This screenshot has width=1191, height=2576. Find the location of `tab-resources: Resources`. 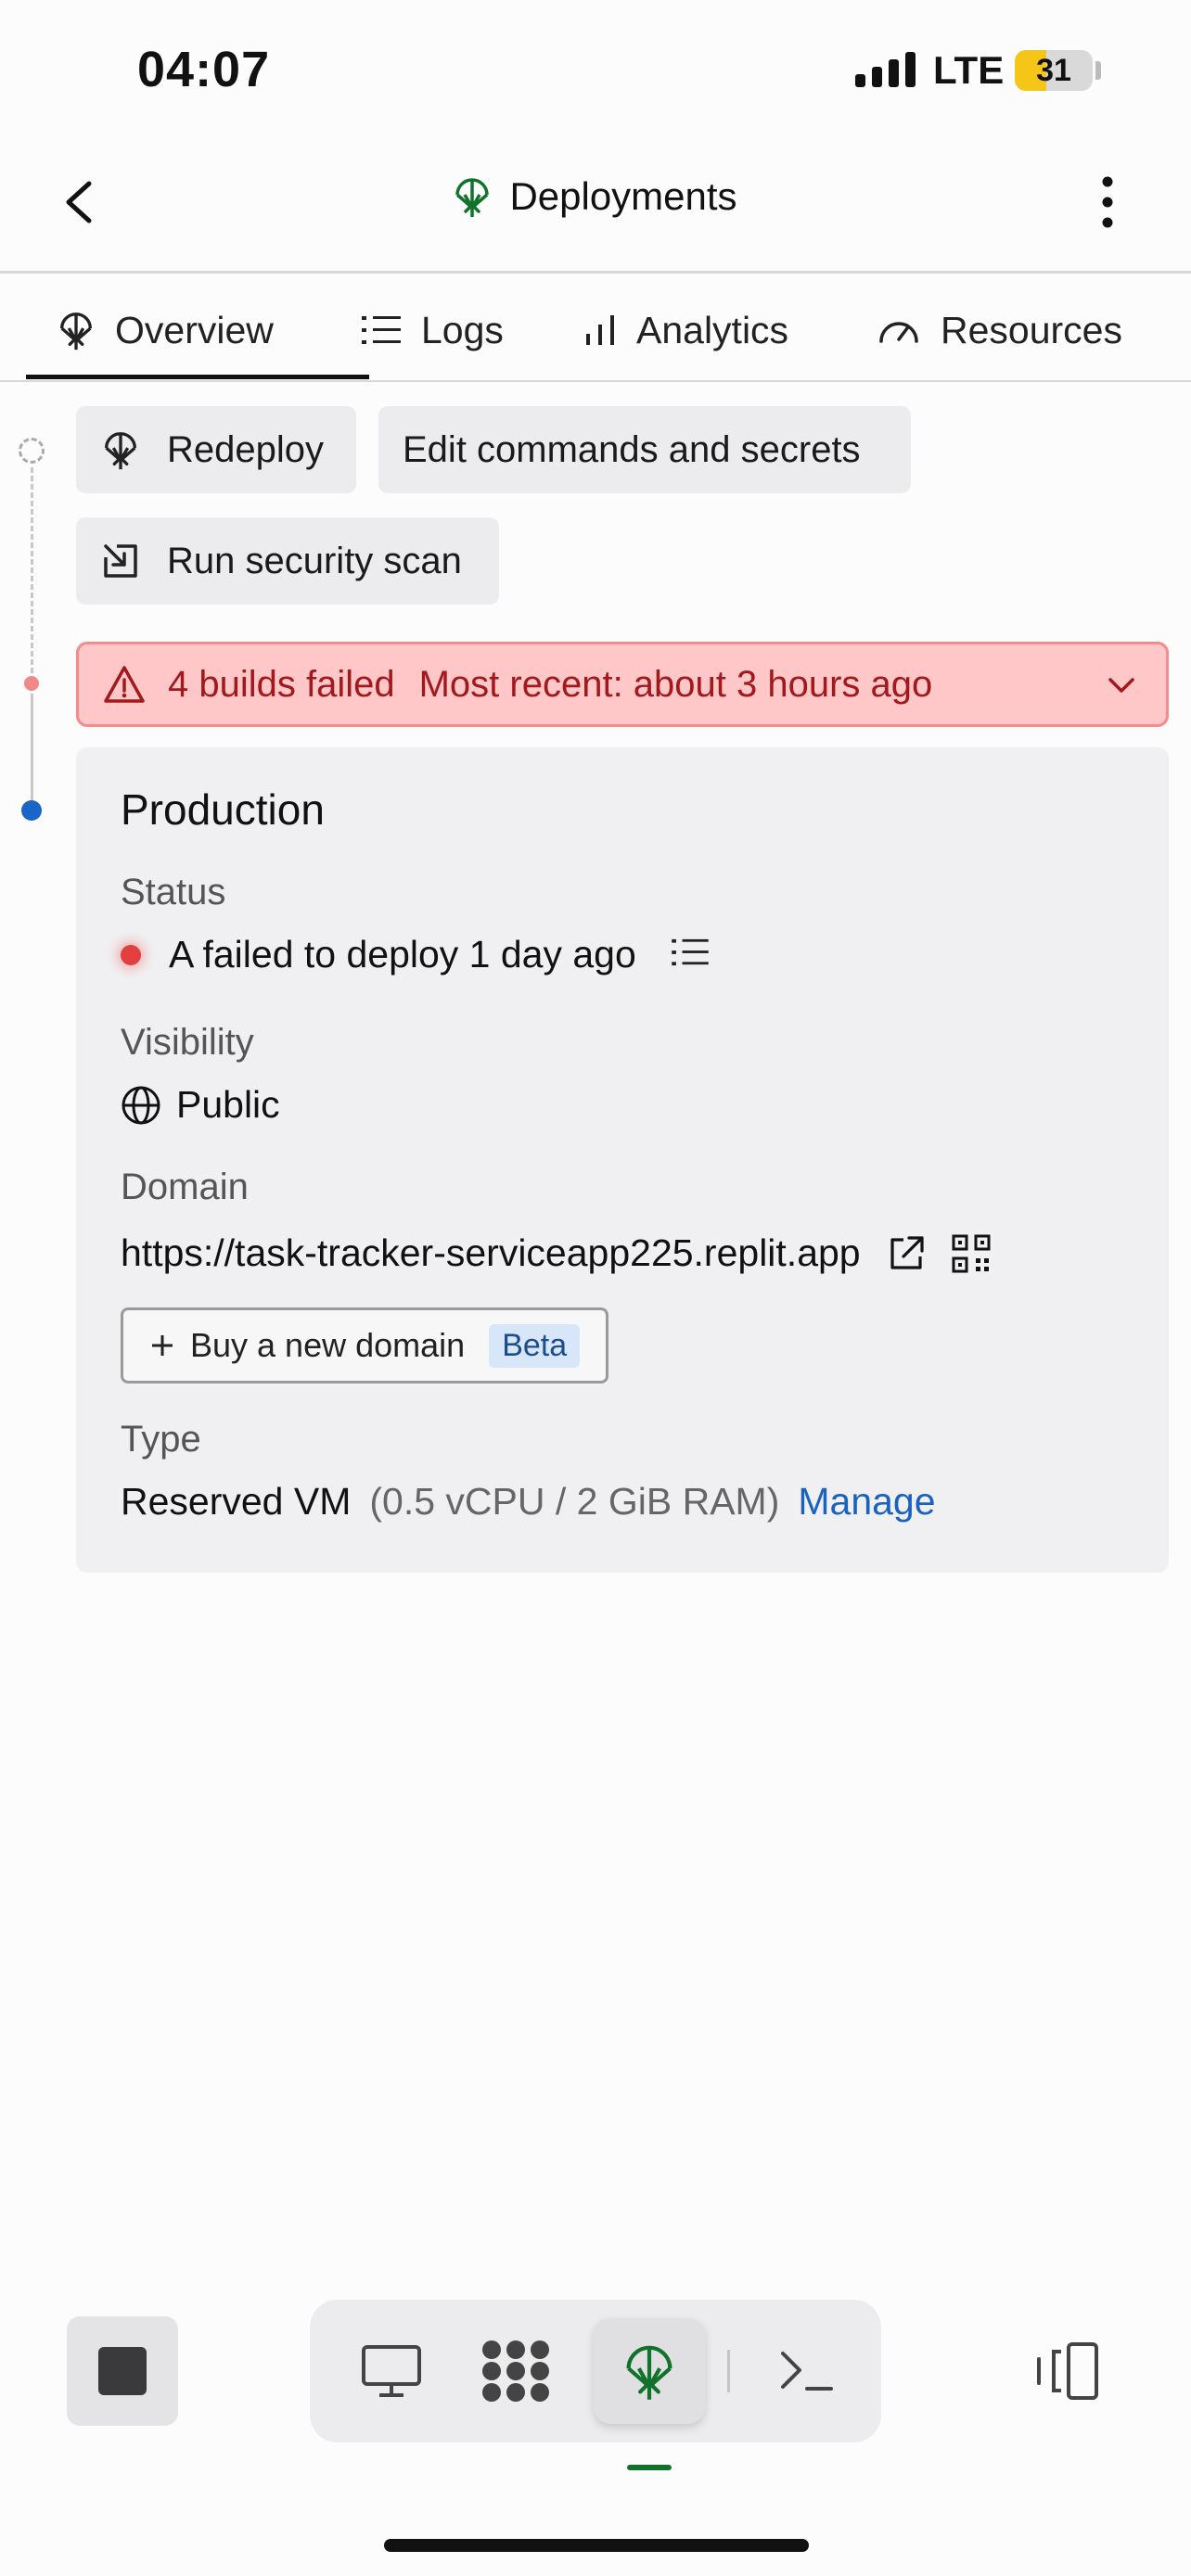

tab-resources: Resources is located at coordinates (999, 330).